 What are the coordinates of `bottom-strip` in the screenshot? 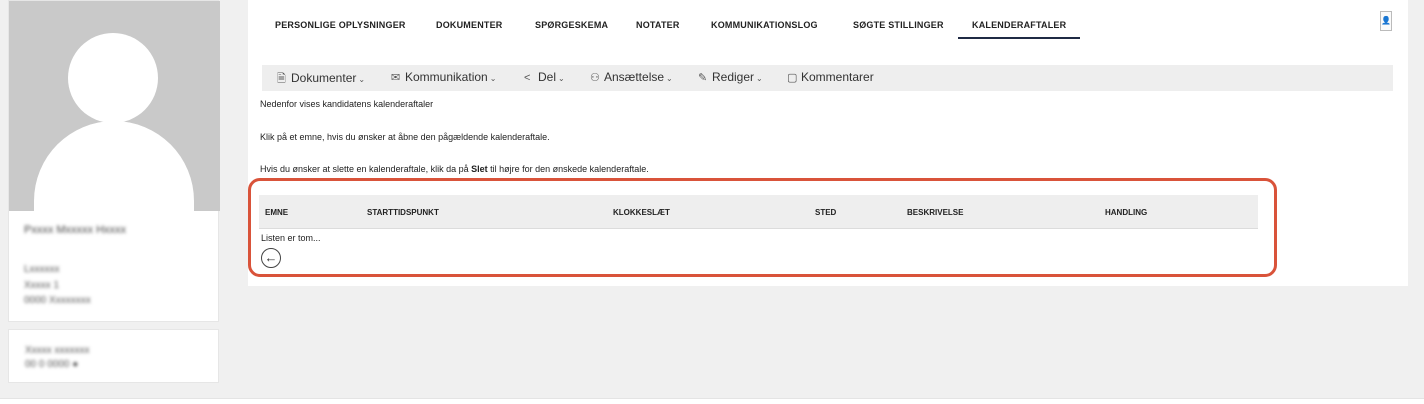 It's located at (712, 401).